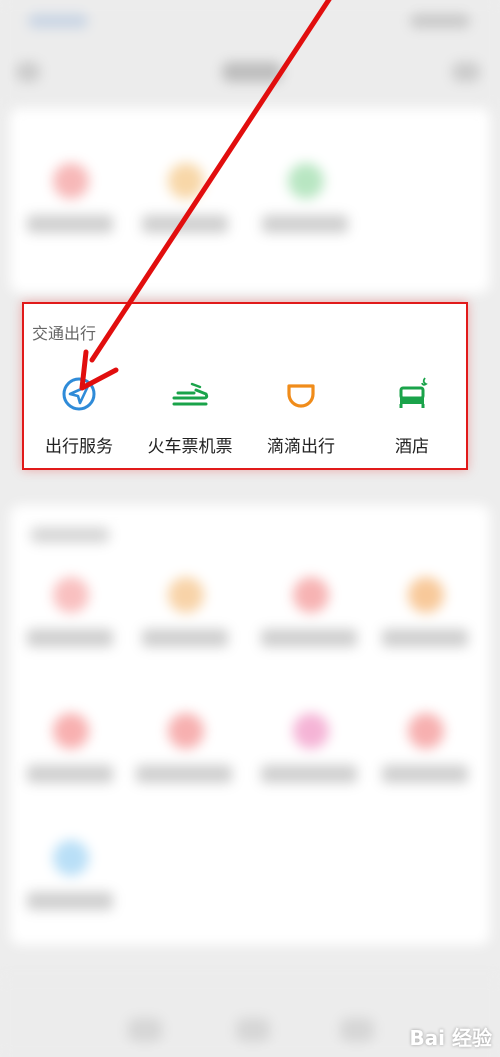  I want to click on bed-icon, so click(413, 392).